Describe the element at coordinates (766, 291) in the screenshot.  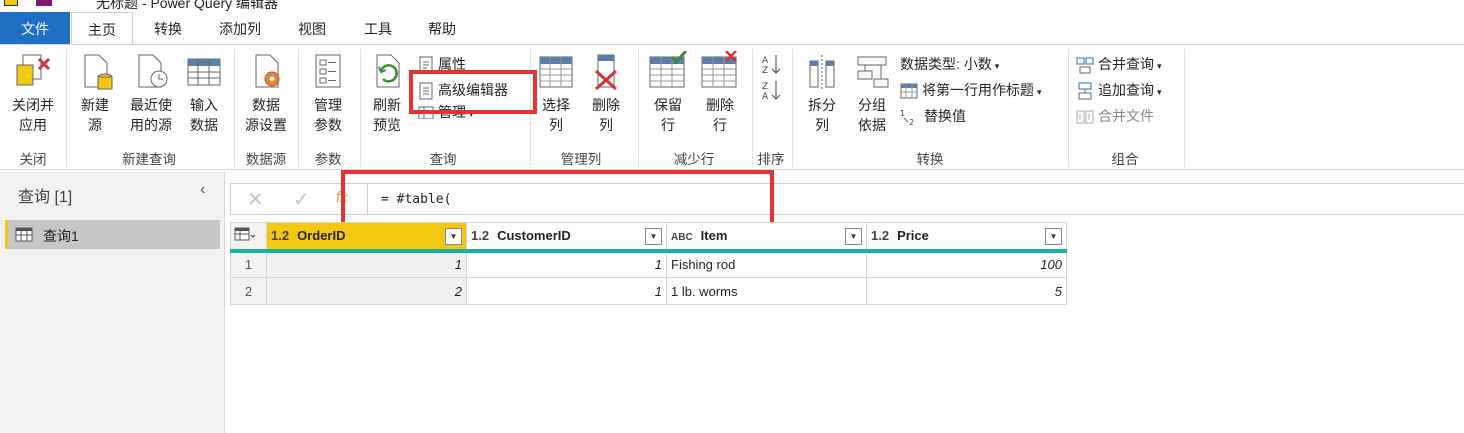
I see `cell: 1 lb. worms` at that location.